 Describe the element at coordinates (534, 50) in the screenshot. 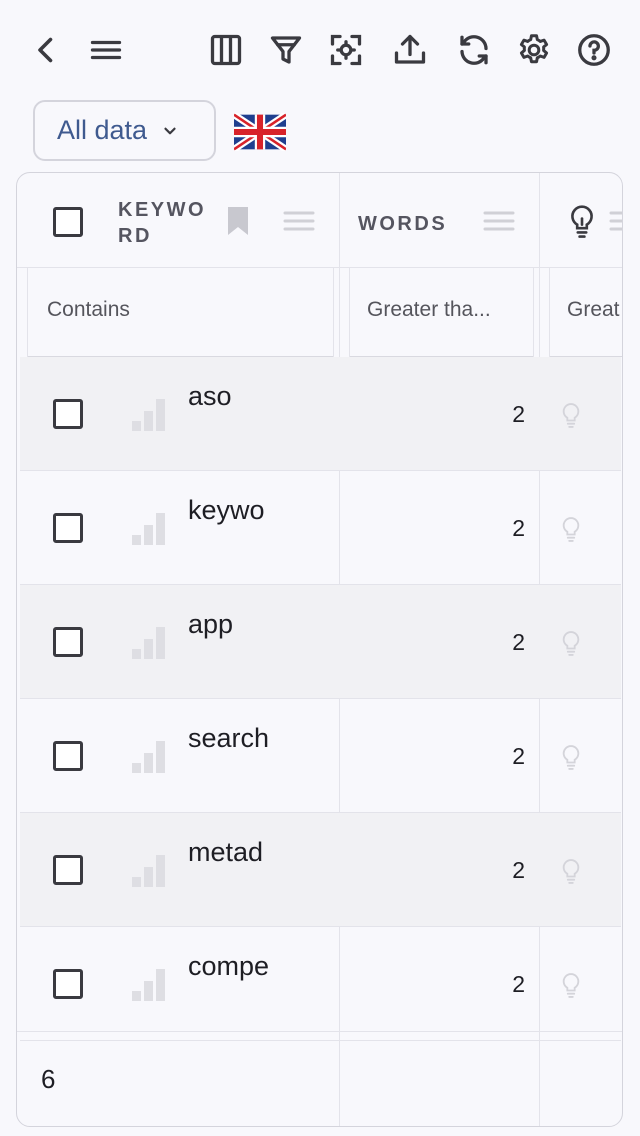

I see `settings-icon` at that location.